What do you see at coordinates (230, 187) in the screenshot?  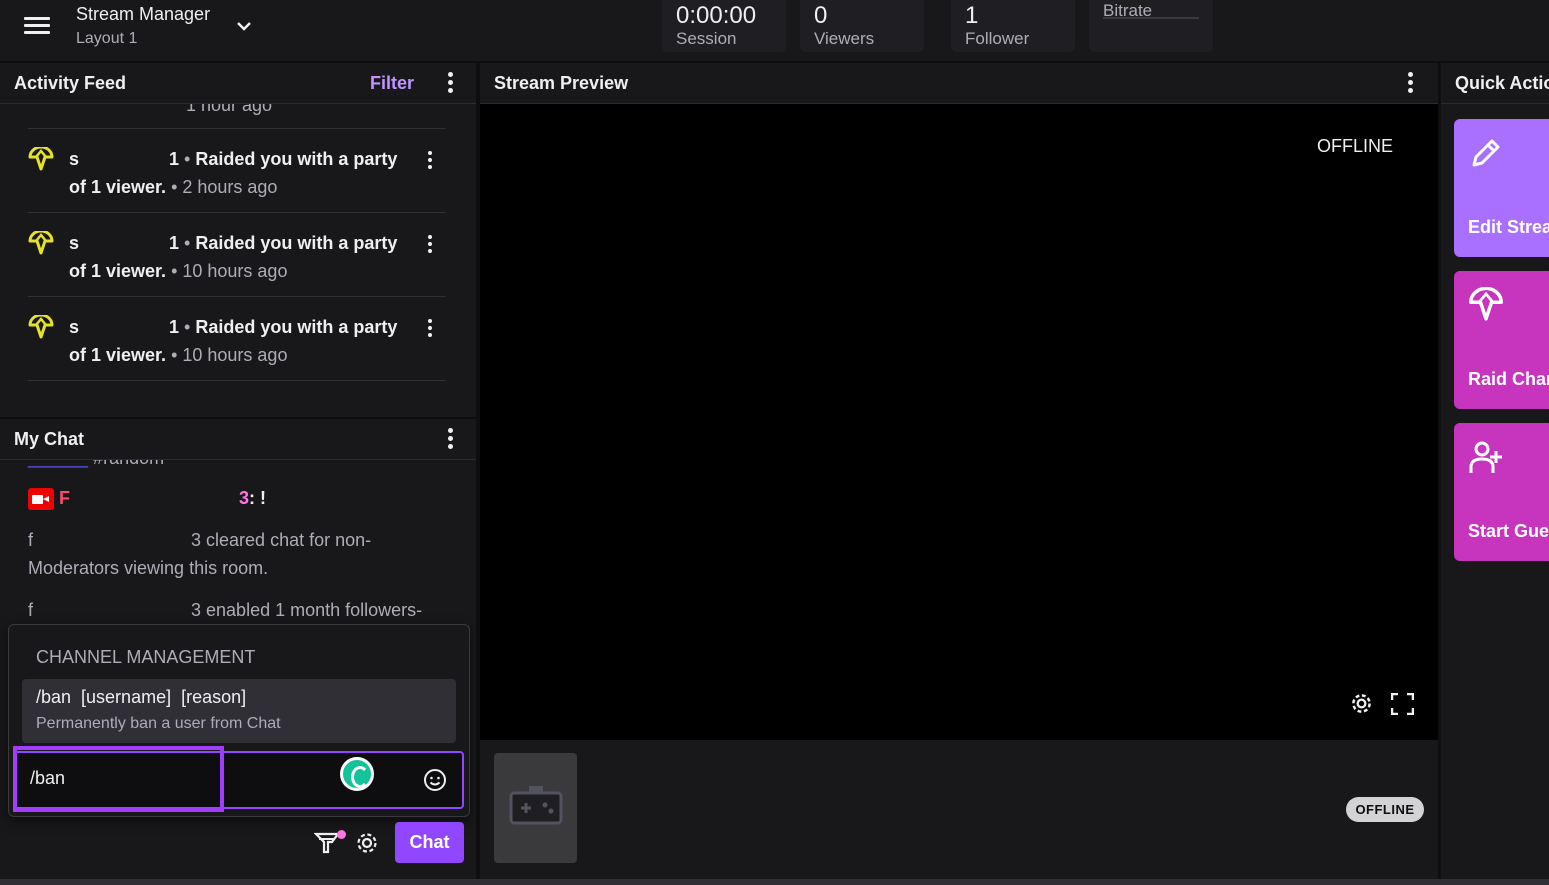 I see `feed-time: 2 hours ago` at bounding box center [230, 187].